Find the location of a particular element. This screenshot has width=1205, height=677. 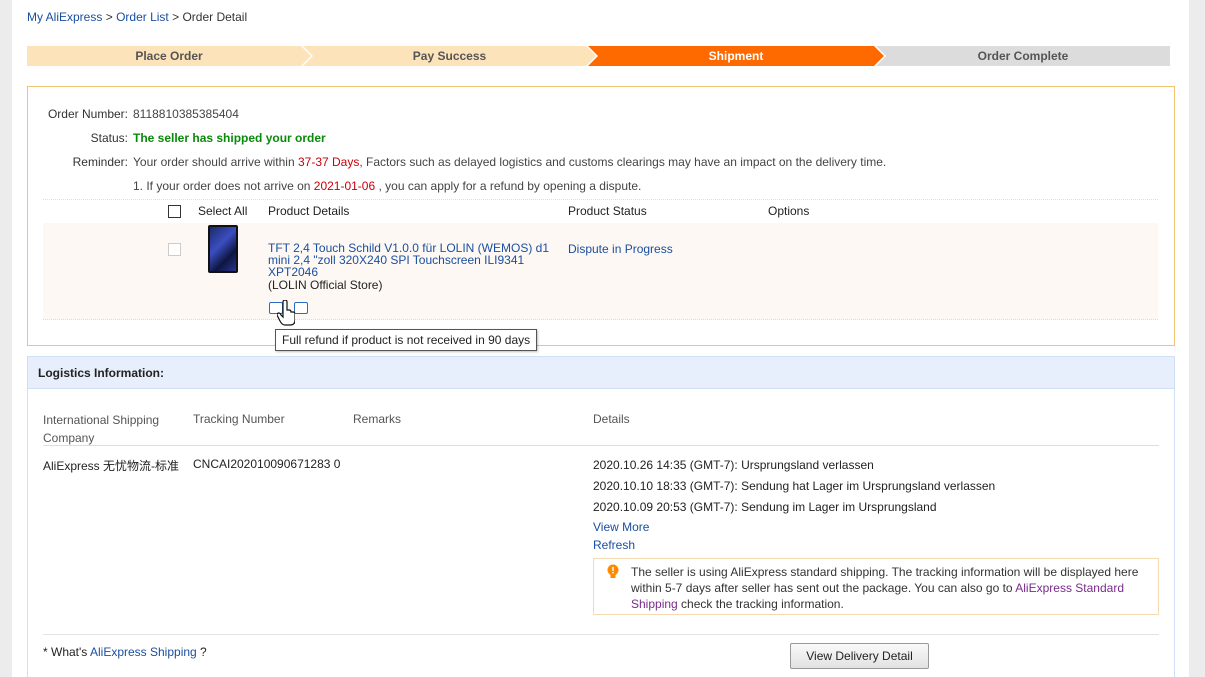

whats-shipping-suffix: ? is located at coordinates (201, 652).